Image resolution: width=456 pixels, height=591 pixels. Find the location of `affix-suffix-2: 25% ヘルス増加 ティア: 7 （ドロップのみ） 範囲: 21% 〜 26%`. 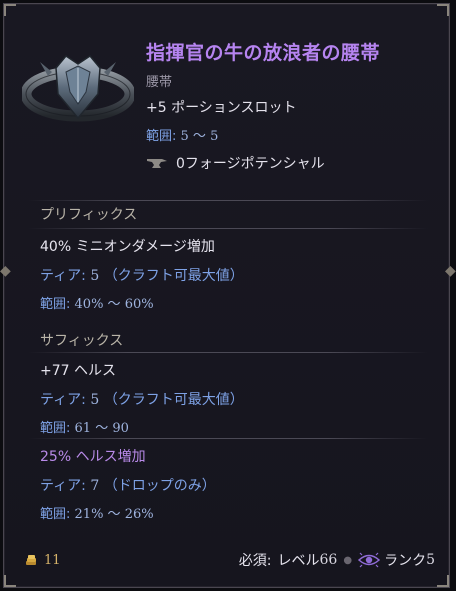

affix-suffix-2: 25% ヘルス増加 ティア: 7 （ドロップのみ） 範囲: 21% 〜 26% is located at coordinates (128, 484).